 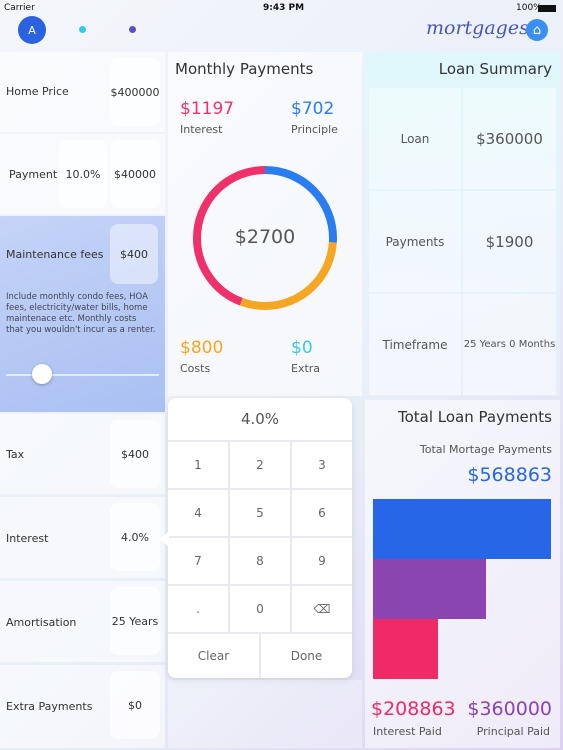 I want to click on clear-button: Clear, so click(x=213, y=656).